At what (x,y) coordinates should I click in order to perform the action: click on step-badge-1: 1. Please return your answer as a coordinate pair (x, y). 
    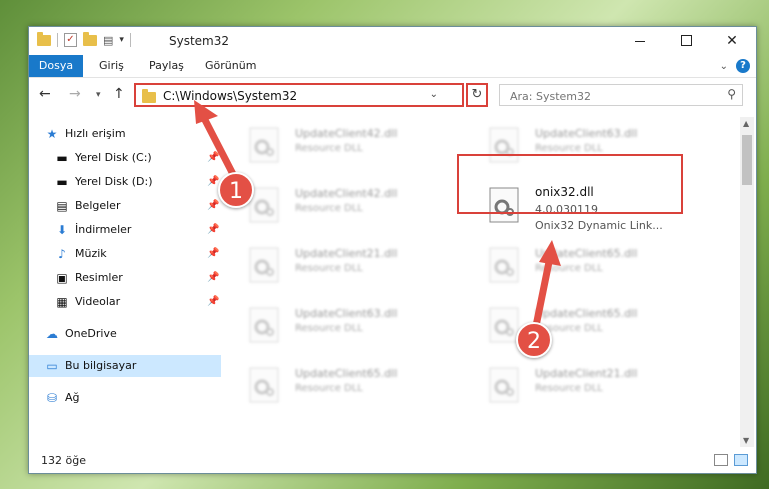
    Looking at the image, I should click on (236, 190).